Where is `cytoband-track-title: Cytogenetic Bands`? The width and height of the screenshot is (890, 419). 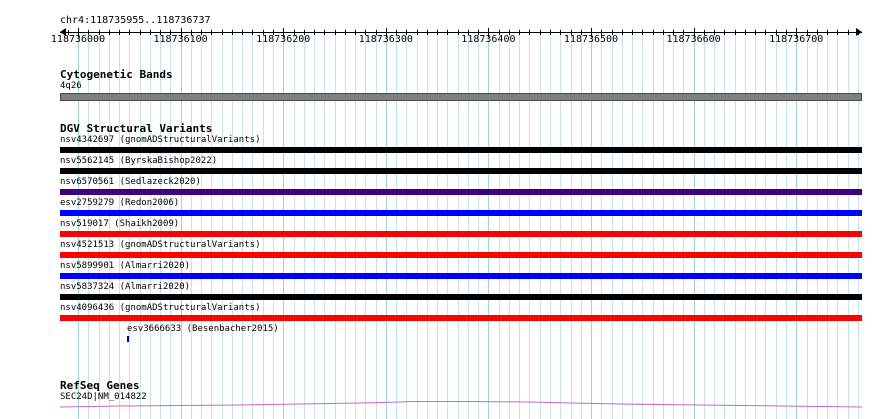
cytoband-track-title: Cytogenetic Bands is located at coordinates (116, 74).